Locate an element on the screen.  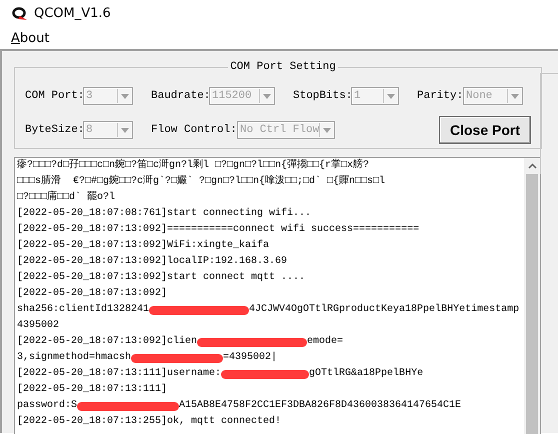
log-line: [2022-05-20_18:07:13:111]username: is located at coordinates (119, 373).